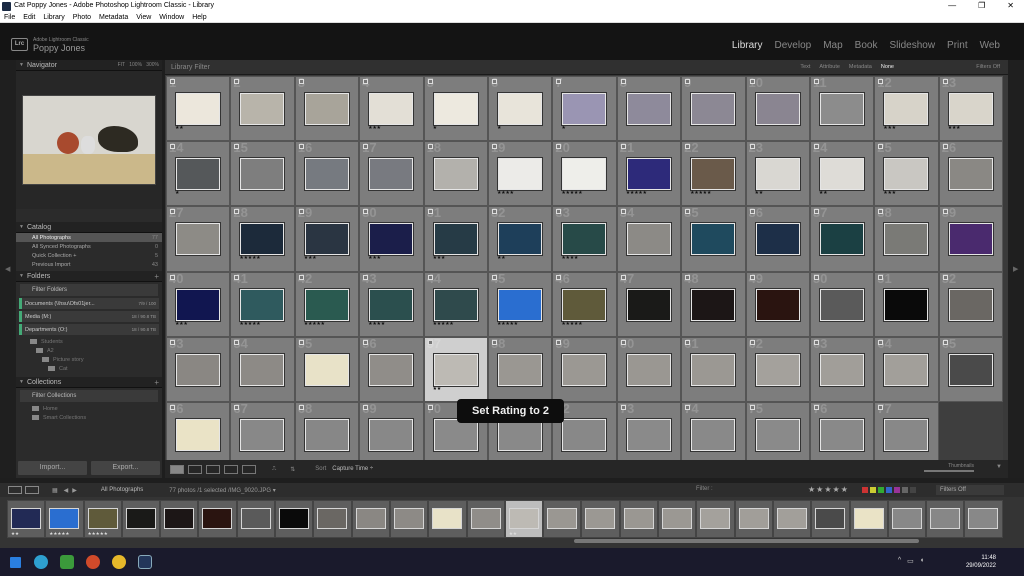 The image size is (1024, 576). I want to click on star-rating: ★★, so click(501, 258).